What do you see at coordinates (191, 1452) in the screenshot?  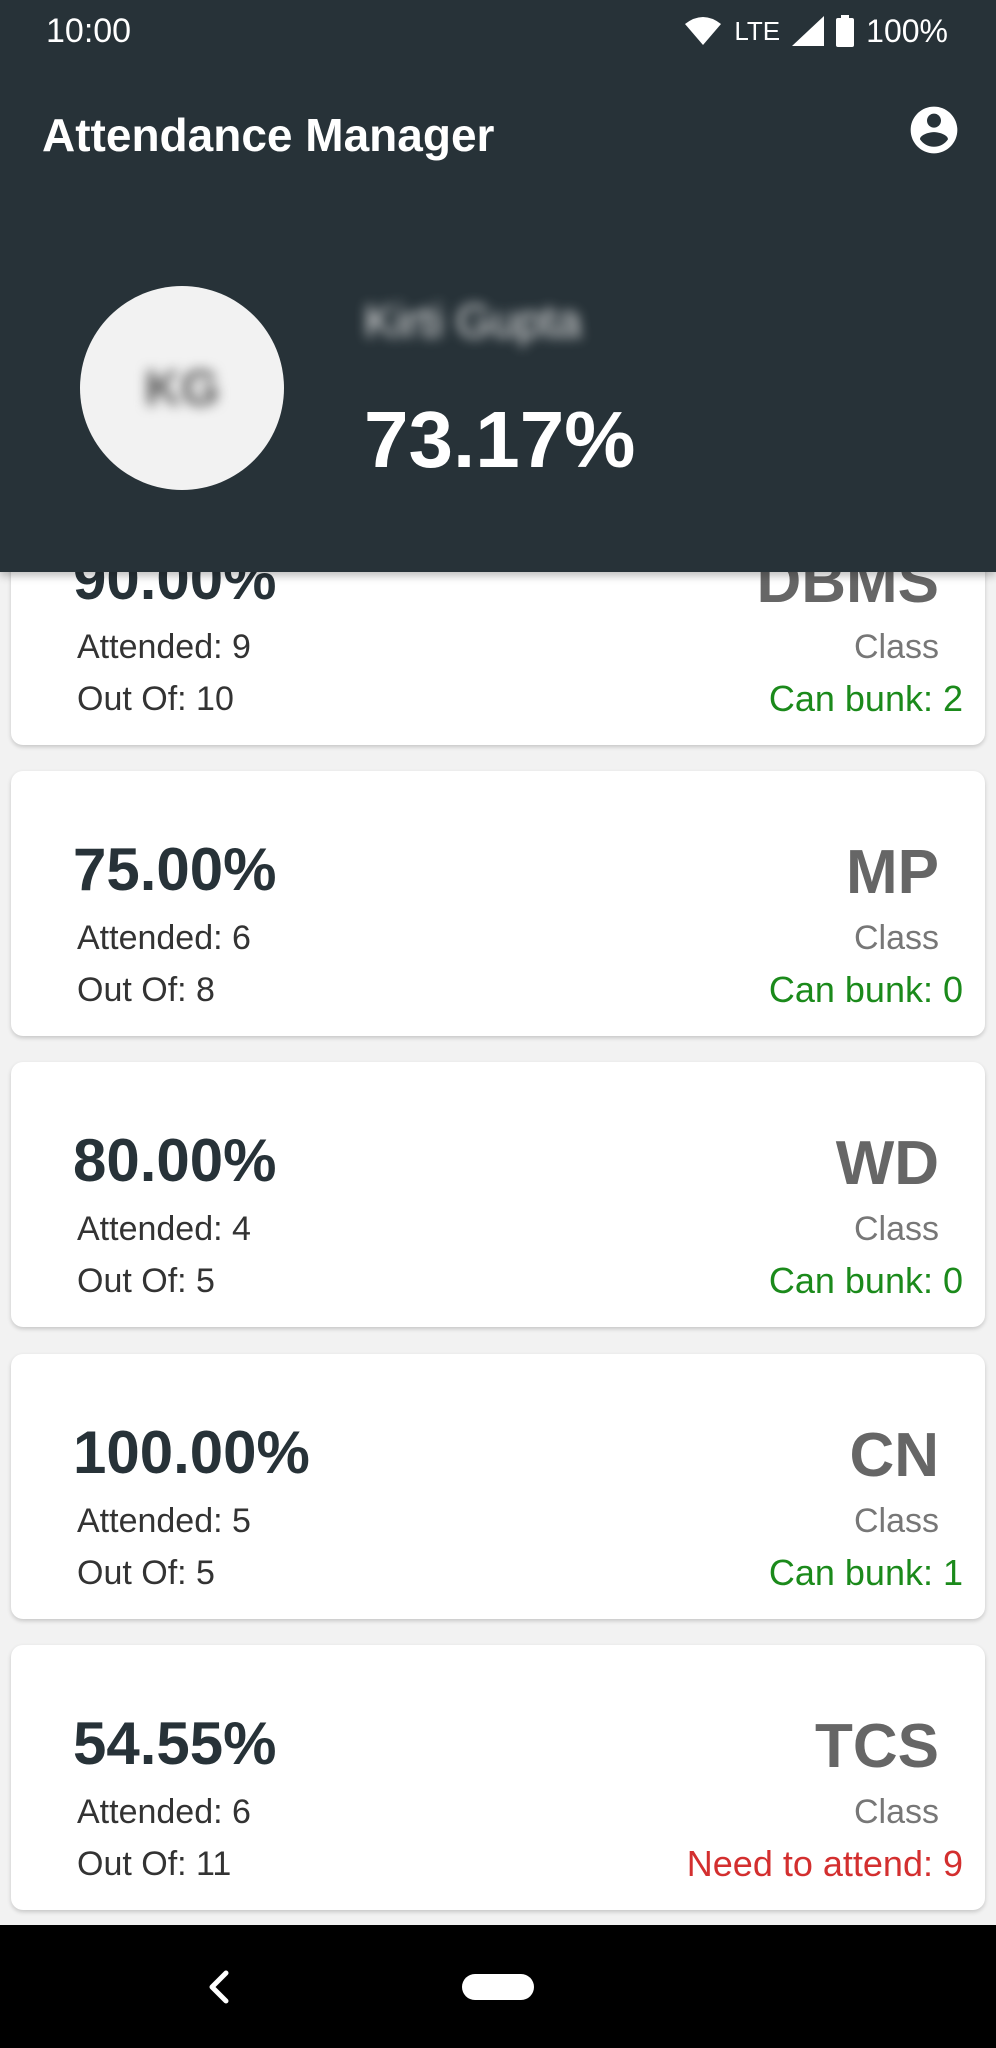 I see `subject-percentage: 100.00%` at bounding box center [191, 1452].